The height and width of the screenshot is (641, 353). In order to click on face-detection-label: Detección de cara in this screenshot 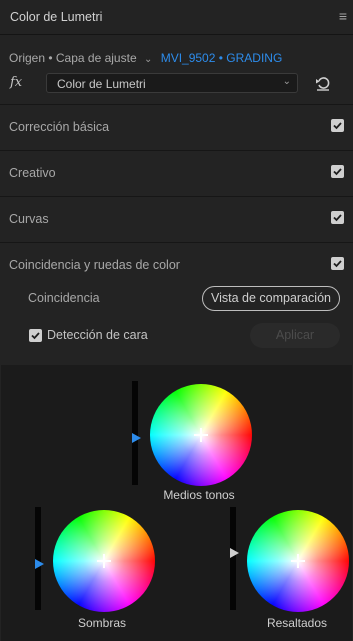, I will do `click(97, 335)`.